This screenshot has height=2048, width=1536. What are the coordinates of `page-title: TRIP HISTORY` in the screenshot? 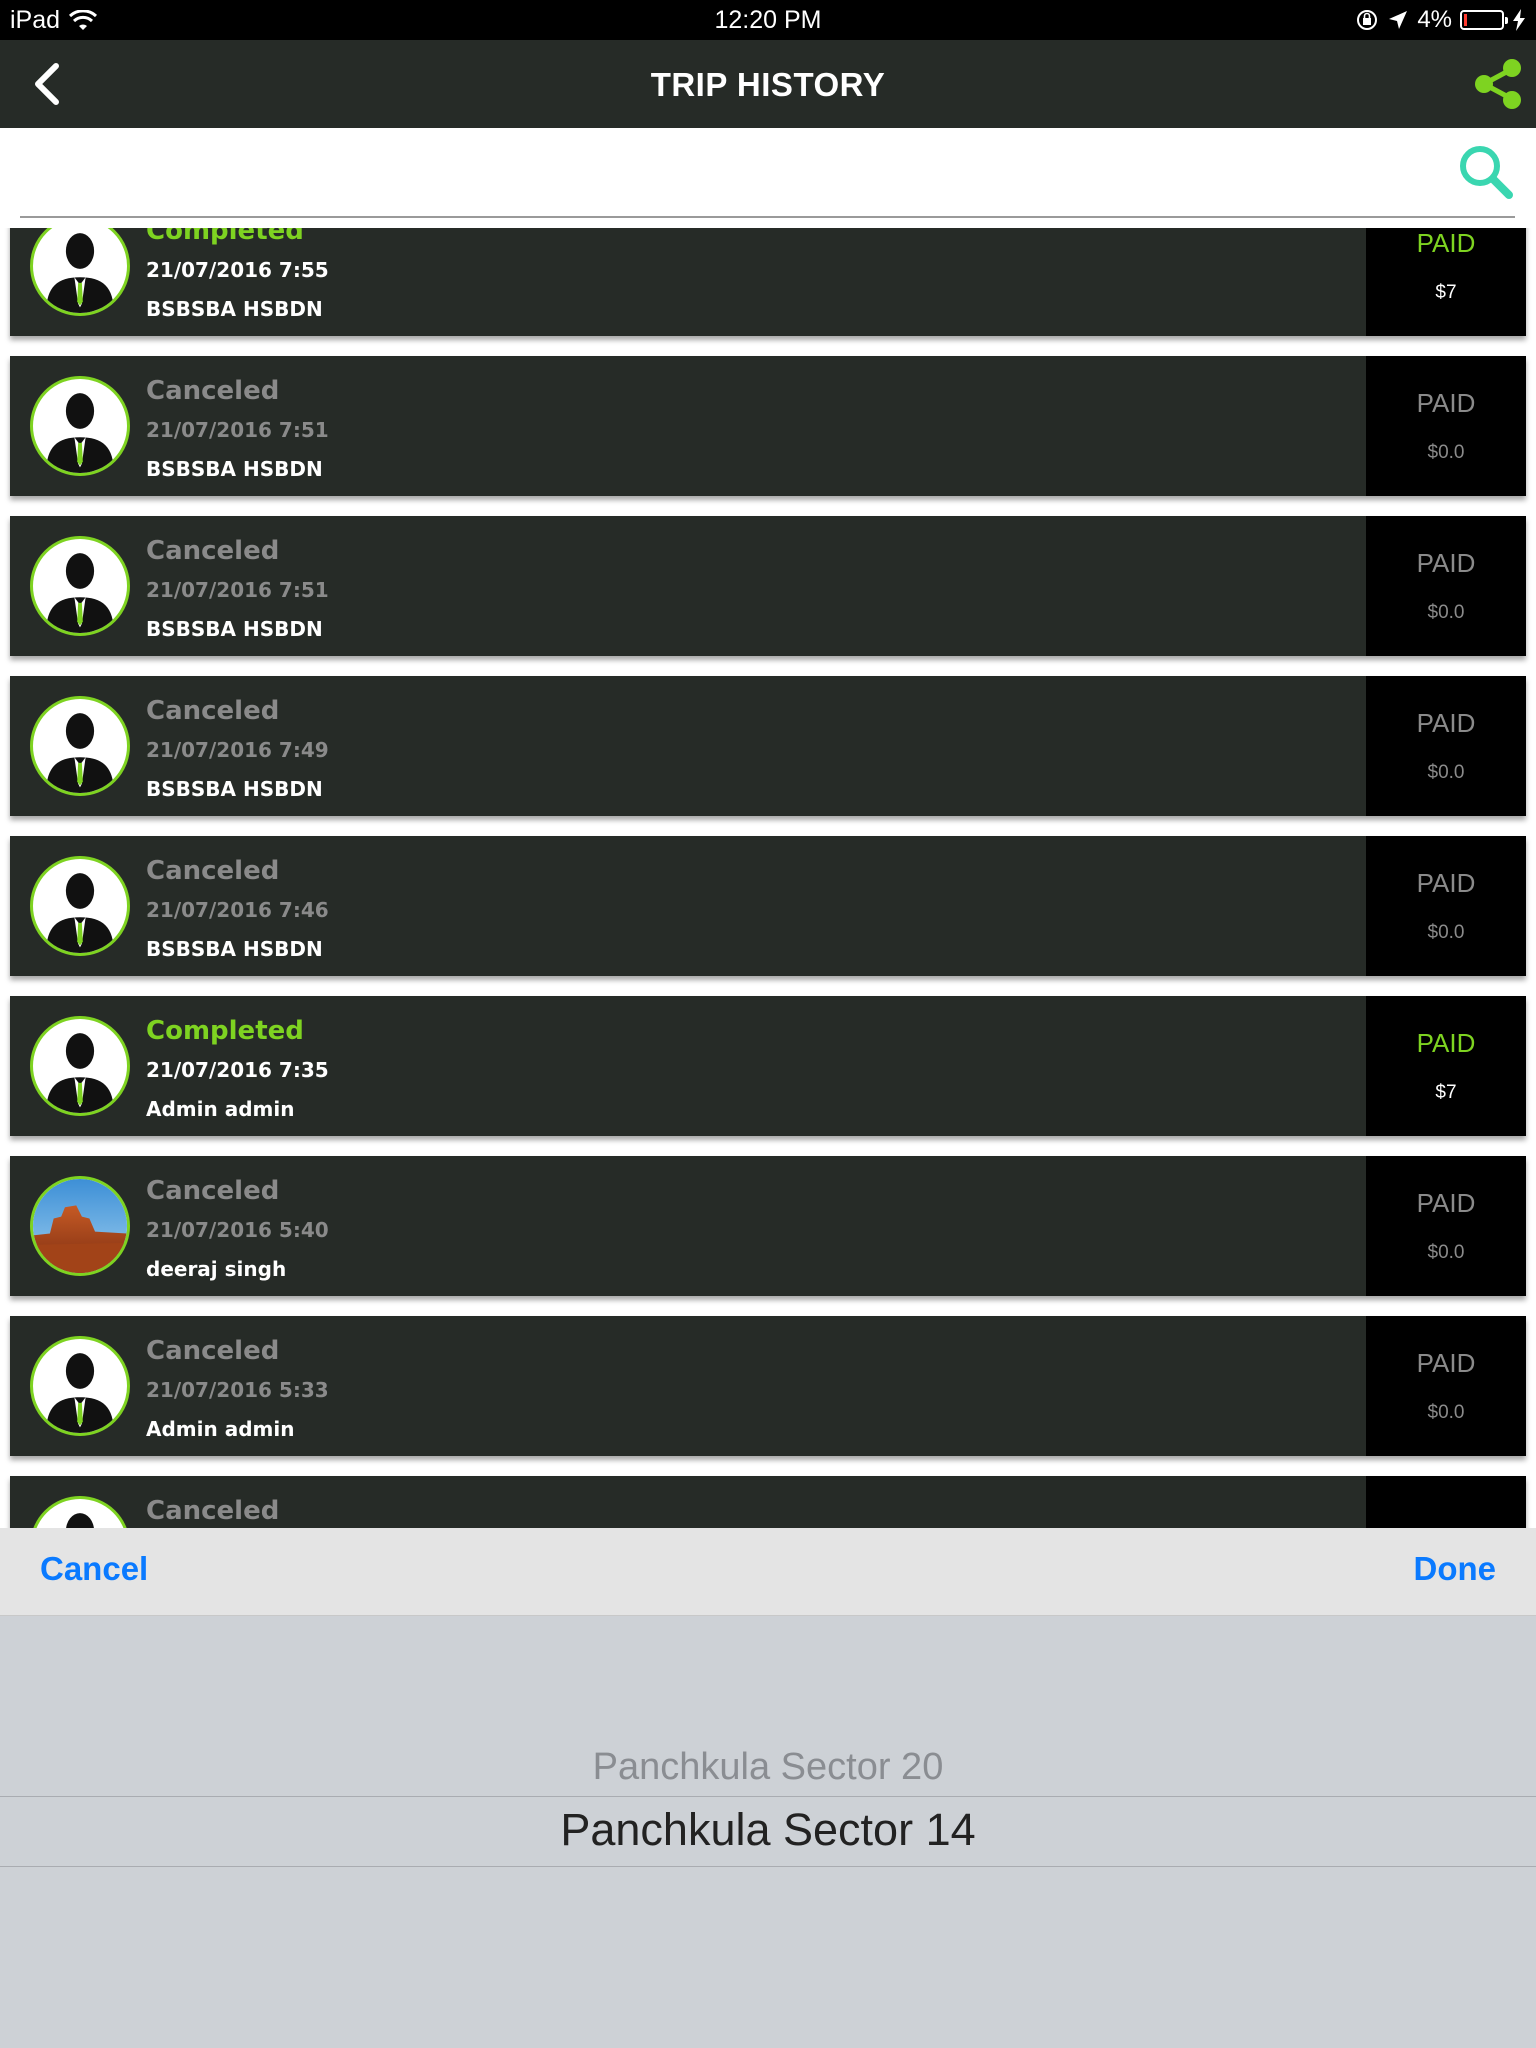 It's located at (768, 84).